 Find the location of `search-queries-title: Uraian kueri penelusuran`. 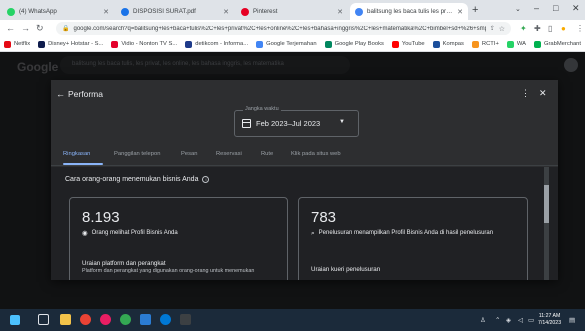

search-queries-title: Uraian kueri penelusuran is located at coordinates (346, 269).